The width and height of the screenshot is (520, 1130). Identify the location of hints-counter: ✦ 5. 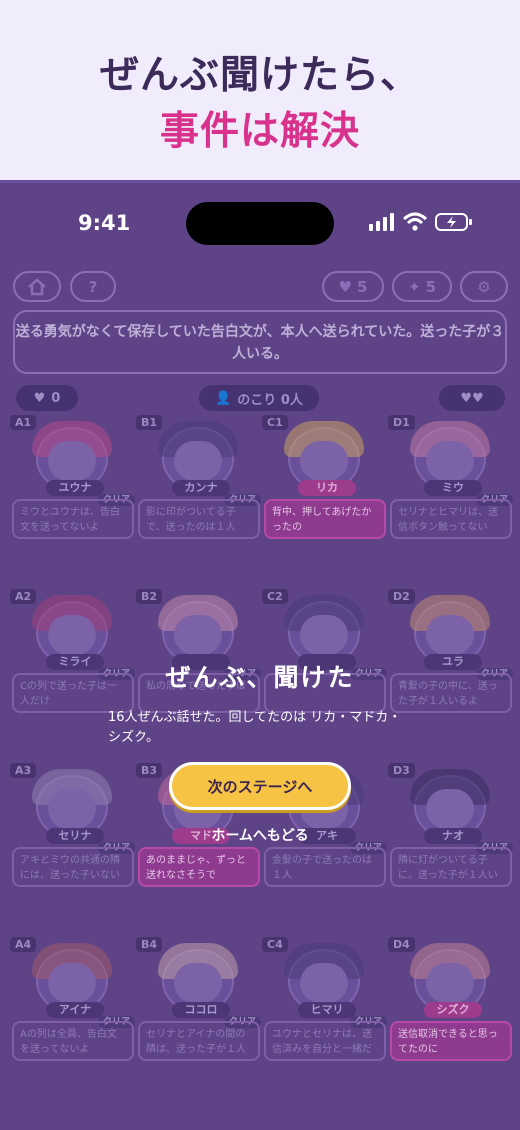
(422, 286).